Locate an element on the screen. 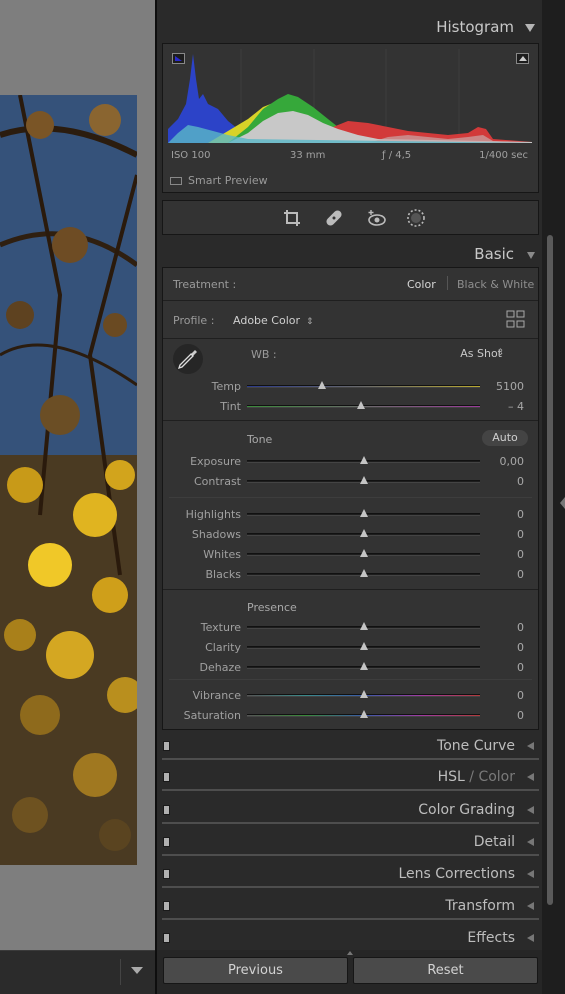 This screenshot has width=565, height=994. temp-label: Temp is located at coordinates (226, 386).